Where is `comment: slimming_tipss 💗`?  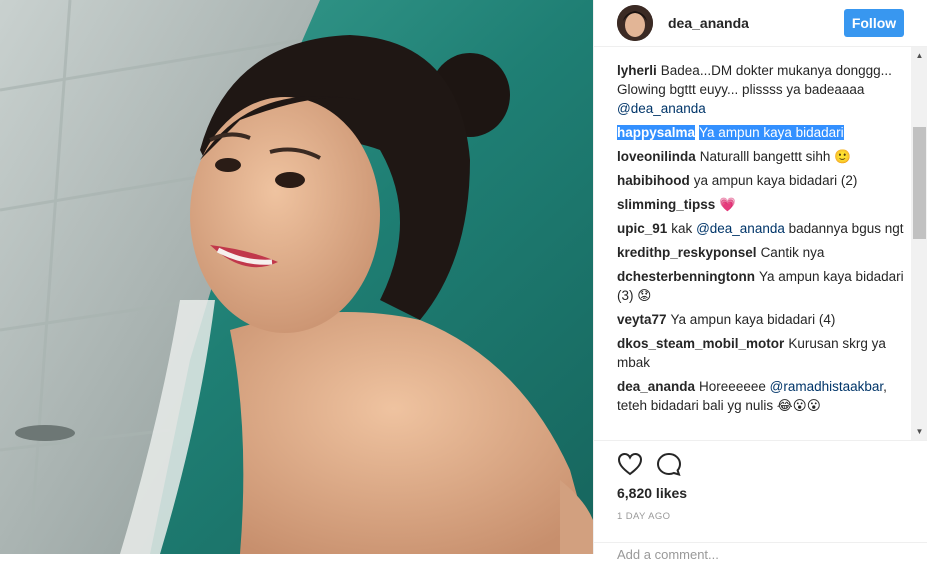
comment: slimming_tipss 💗 is located at coordinates (762, 204).